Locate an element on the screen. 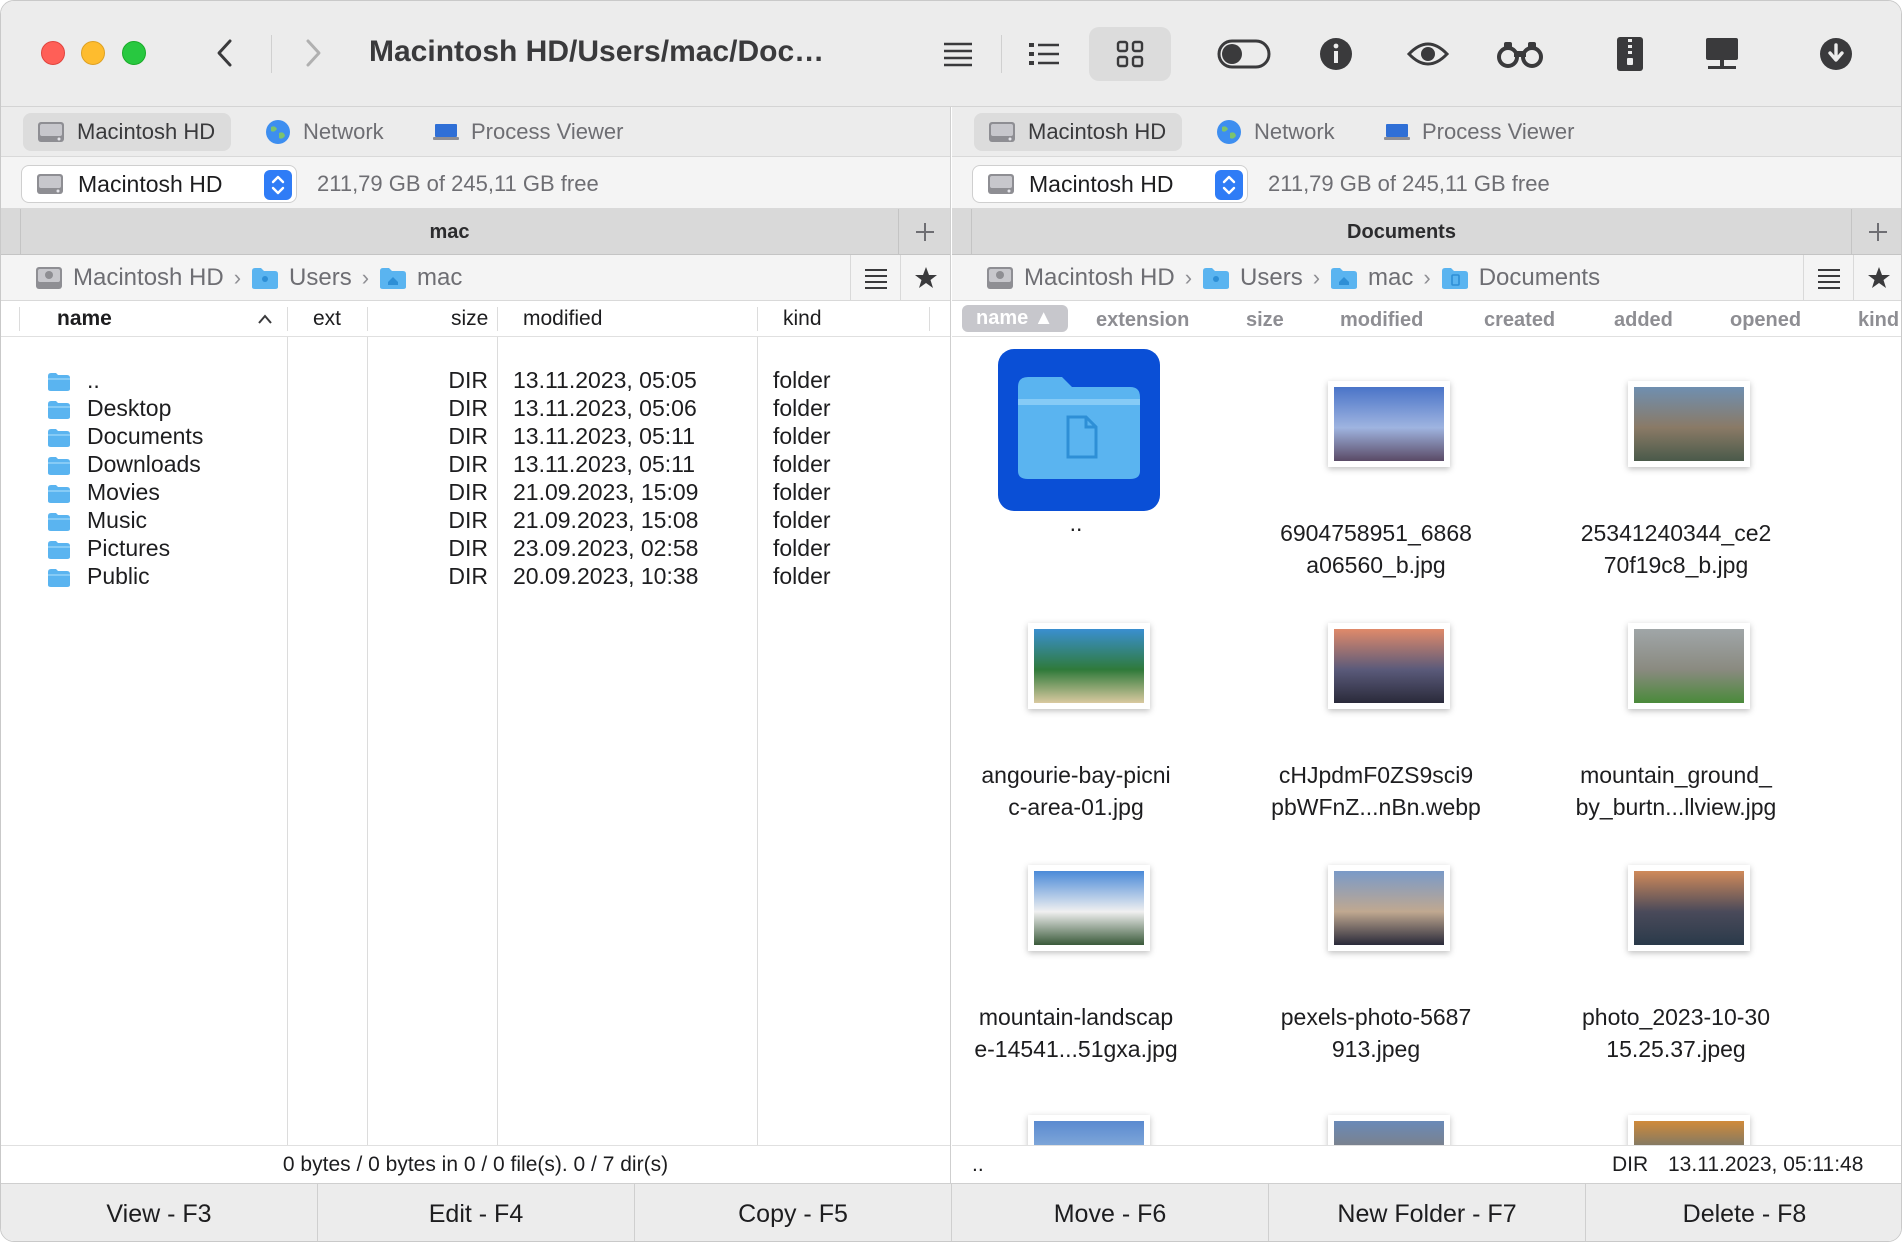 The height and width of the screenshot is (1242, 1902). delete-f8-button: Delete - F8 is located at coordinates (1743, 1212).